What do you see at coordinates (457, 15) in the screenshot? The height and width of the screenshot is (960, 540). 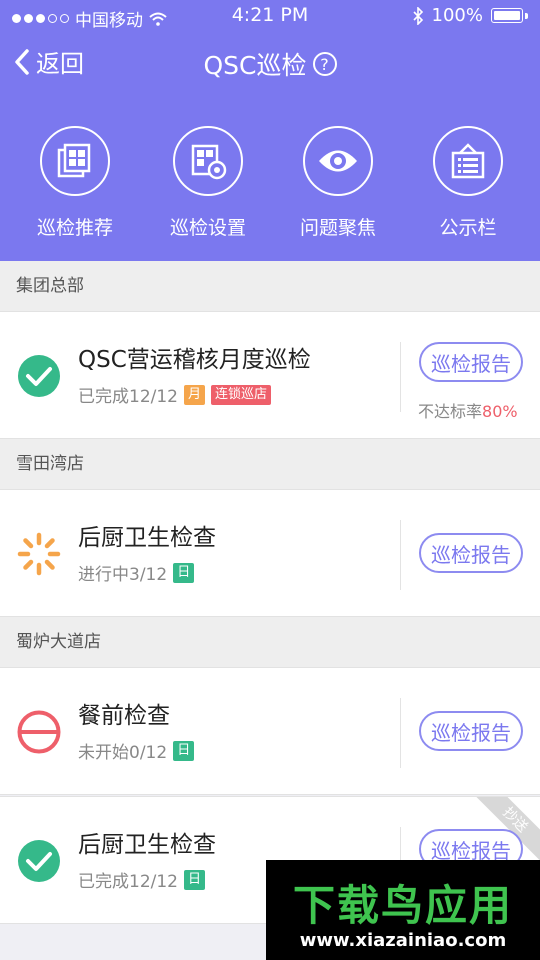 I see `battery-percent: 100%` at bounding box center [457, 15].